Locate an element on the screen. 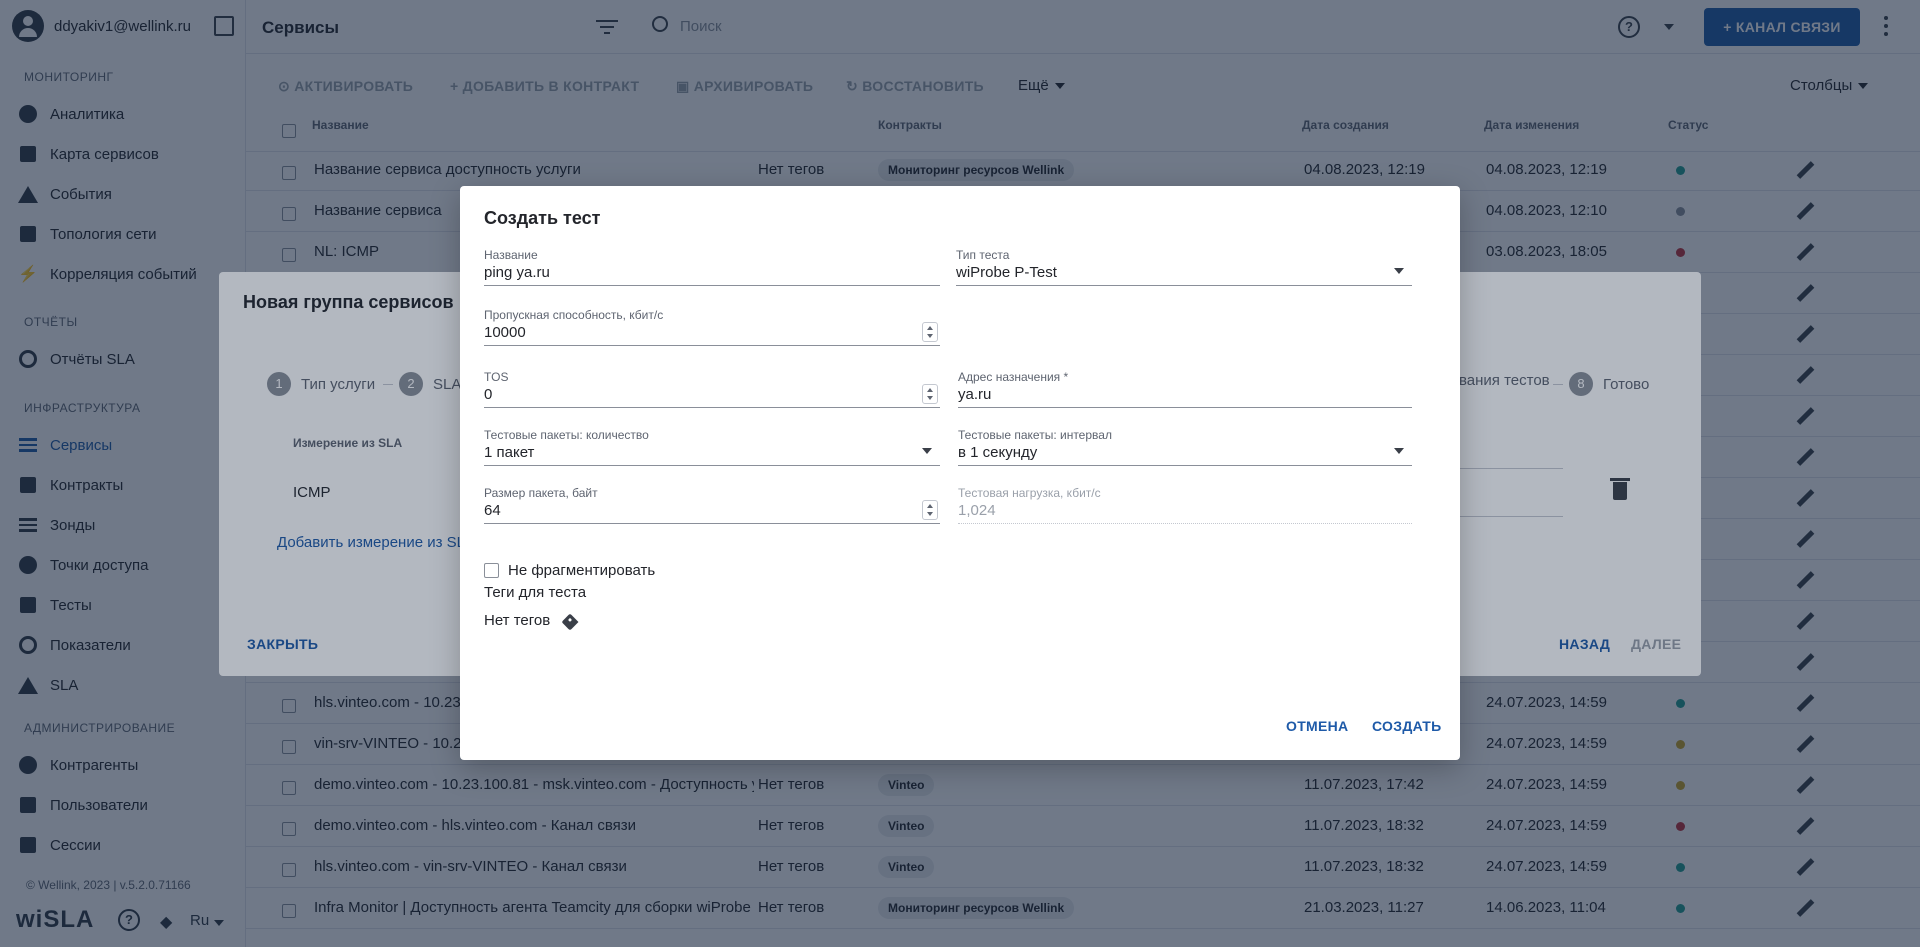 The width and height of the screenshot is (1920, 947). bandwidth-field: Пропускная способность, кбит/с 10000 is located at coordinates (712, 327).